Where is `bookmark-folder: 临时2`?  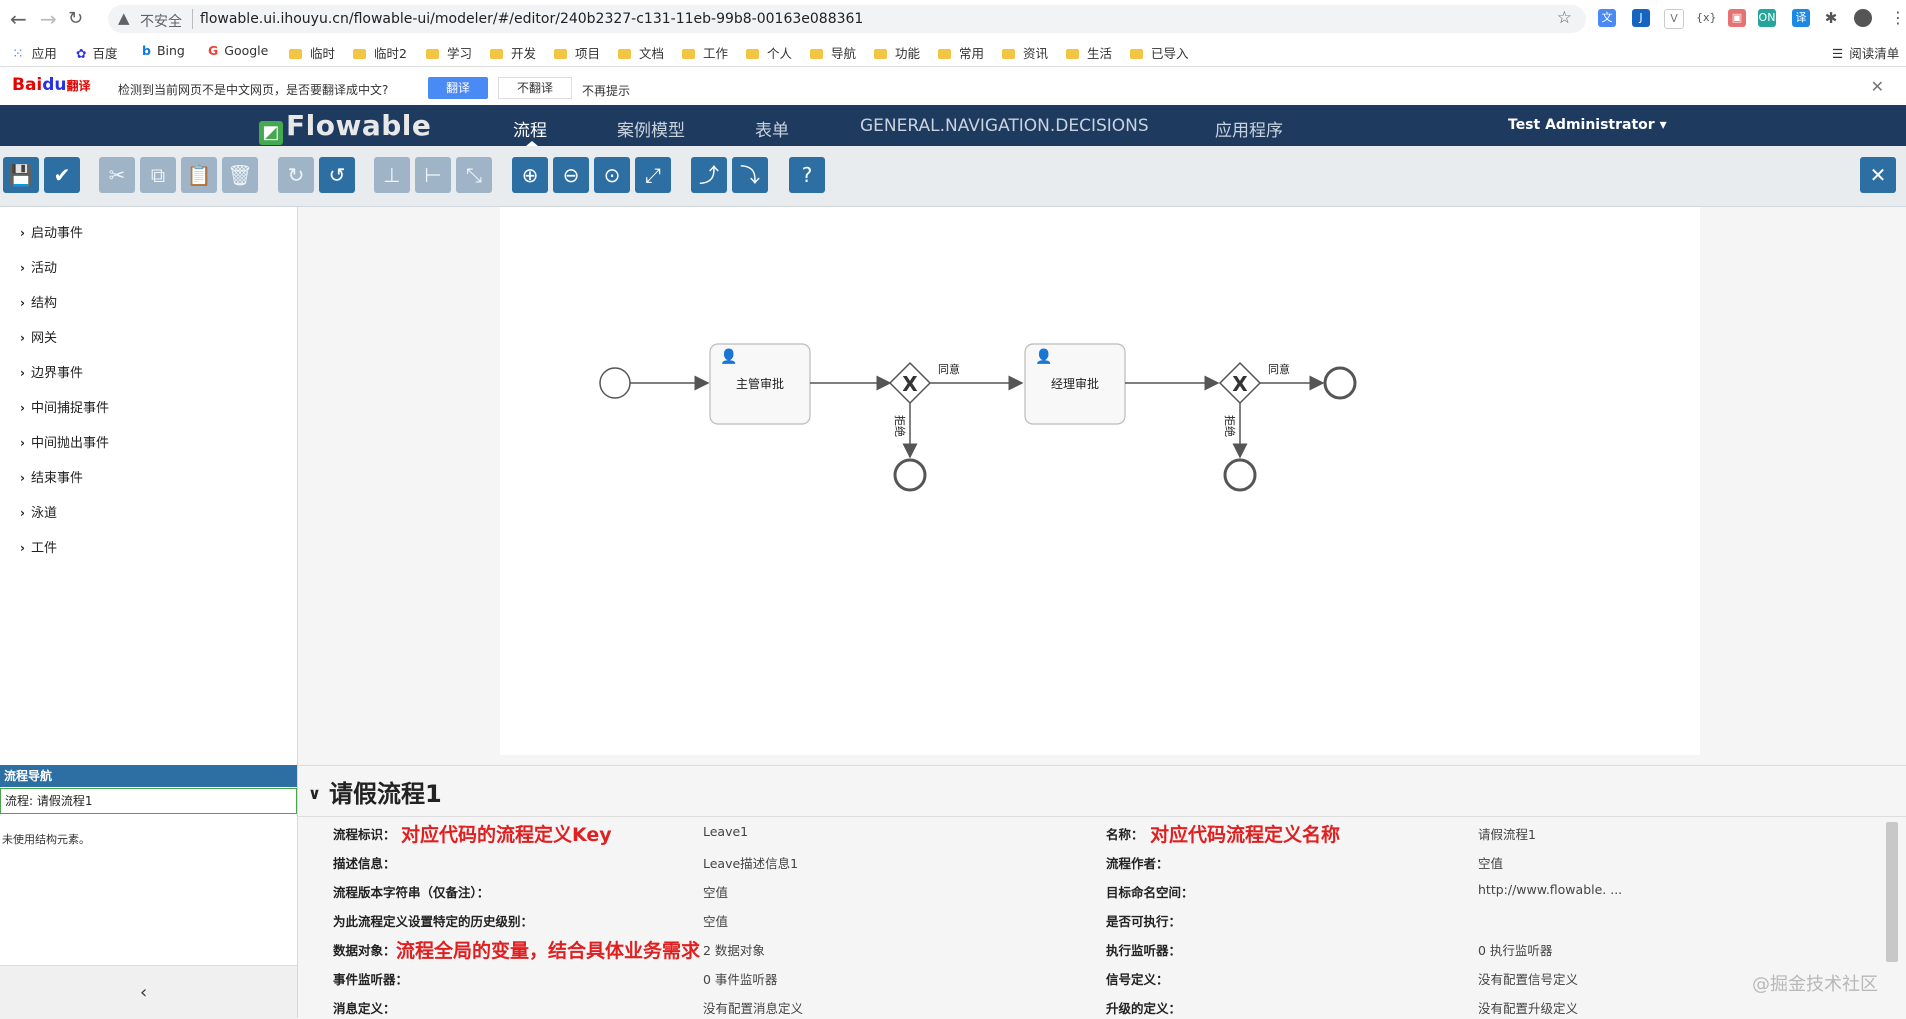 bookmark-folder: 临时2 is located at coordinates (380, 52).